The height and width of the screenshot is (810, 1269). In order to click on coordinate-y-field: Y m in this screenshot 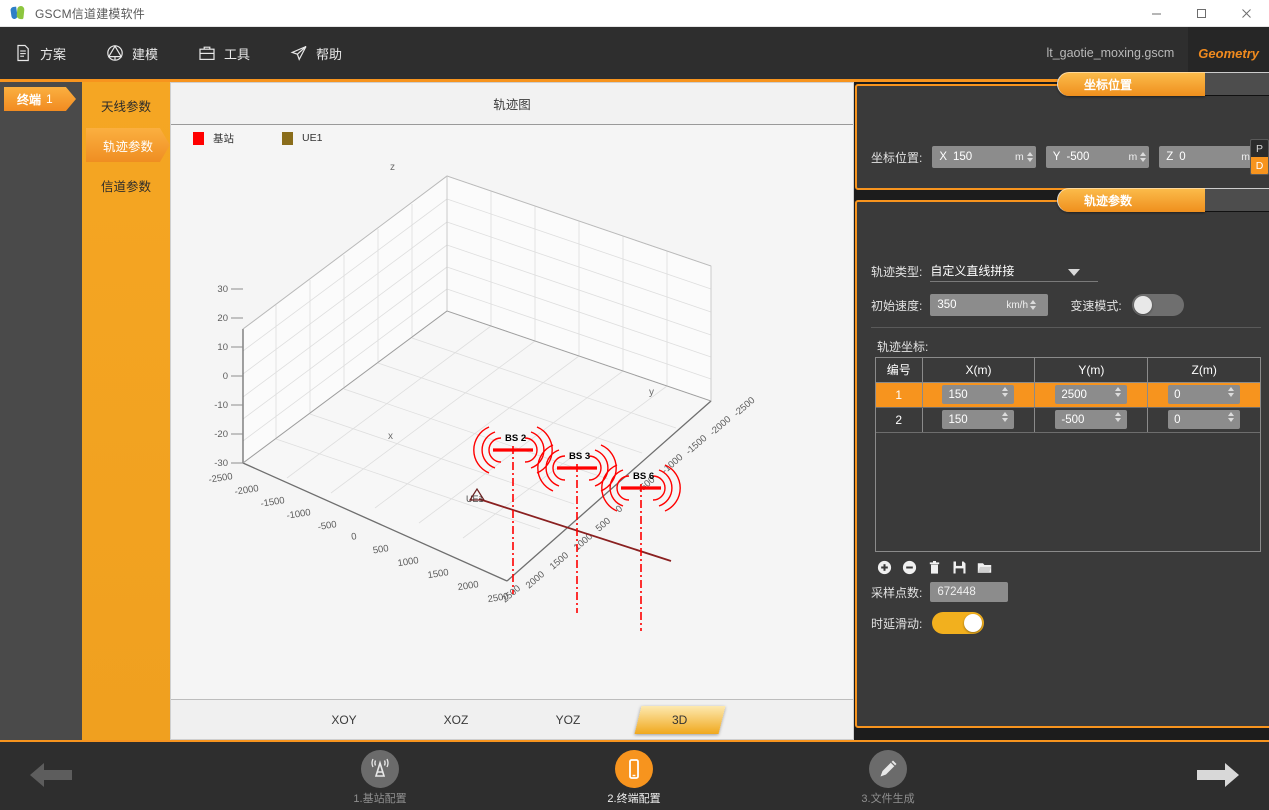, I will do `click(1097, 157)`.